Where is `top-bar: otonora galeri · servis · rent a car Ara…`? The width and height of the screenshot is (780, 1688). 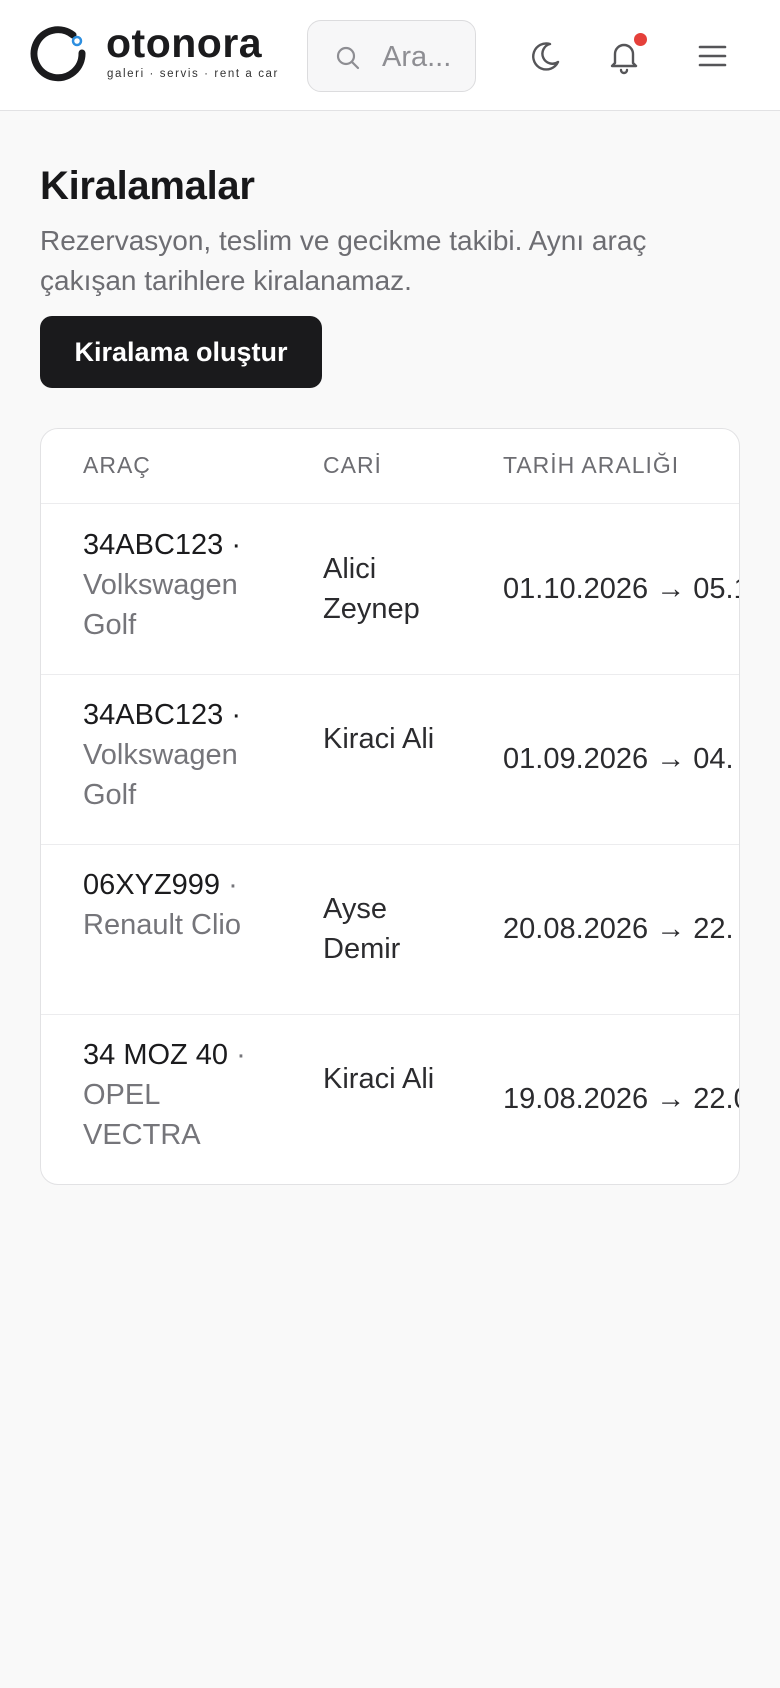 top-bar: otonora galeri · servis · rent a car Ara… is located at coordinates (390, 55).